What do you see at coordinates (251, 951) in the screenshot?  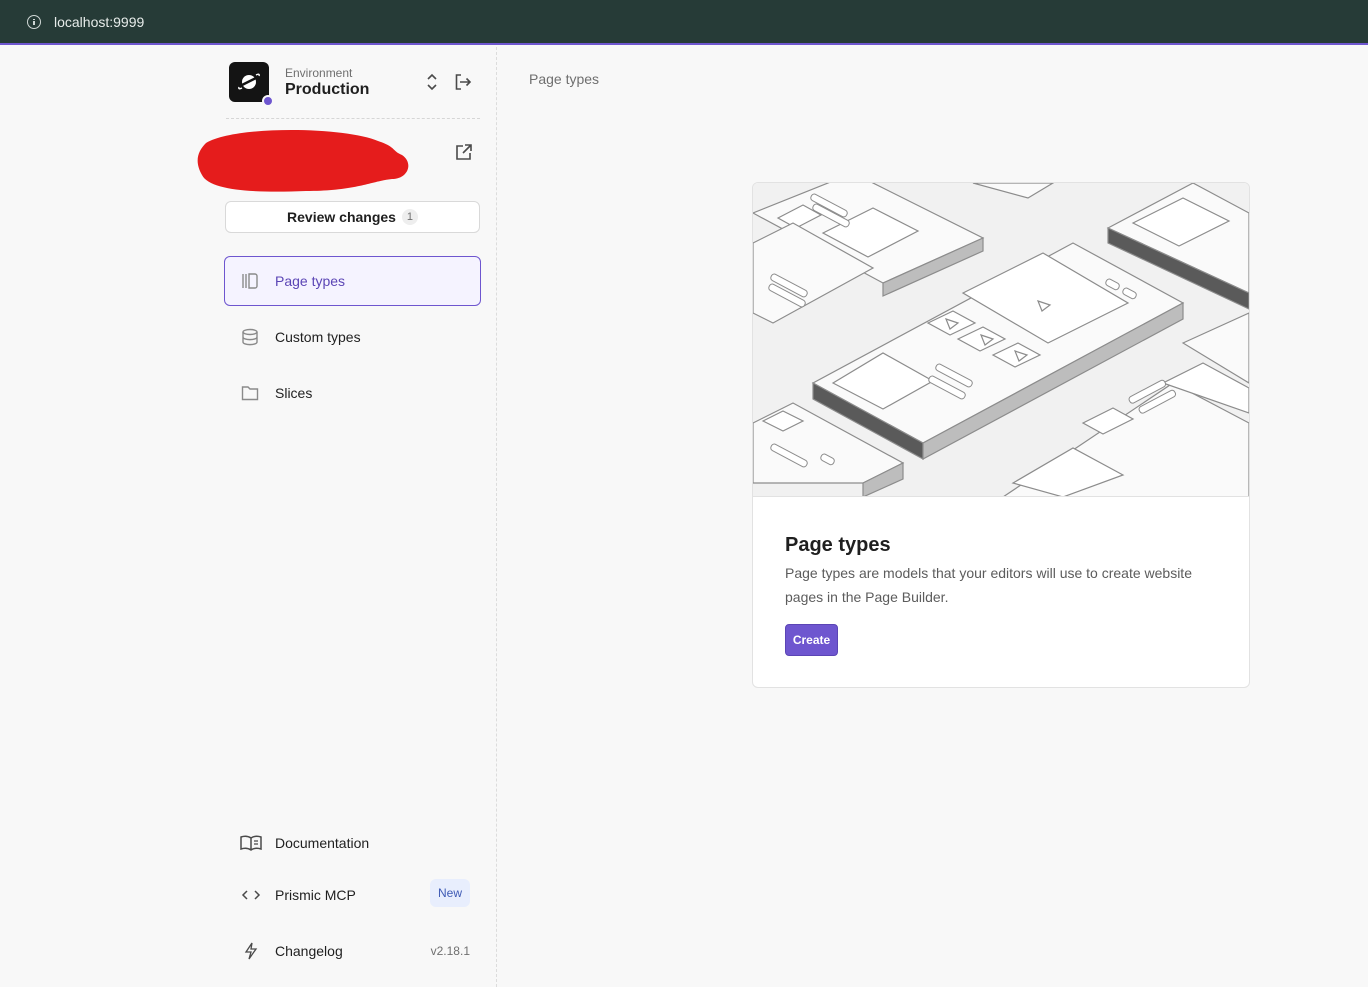 I see `lightning-icon` at bounding box center [251, 951].